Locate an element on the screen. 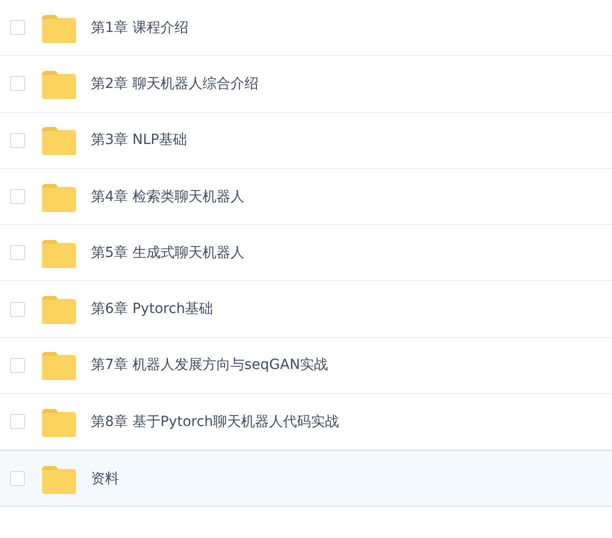 The width and height of the screenshot is (612, 538). folder-name: 第5章 生成式聊天机器人 is located at coordinates (167, 253).